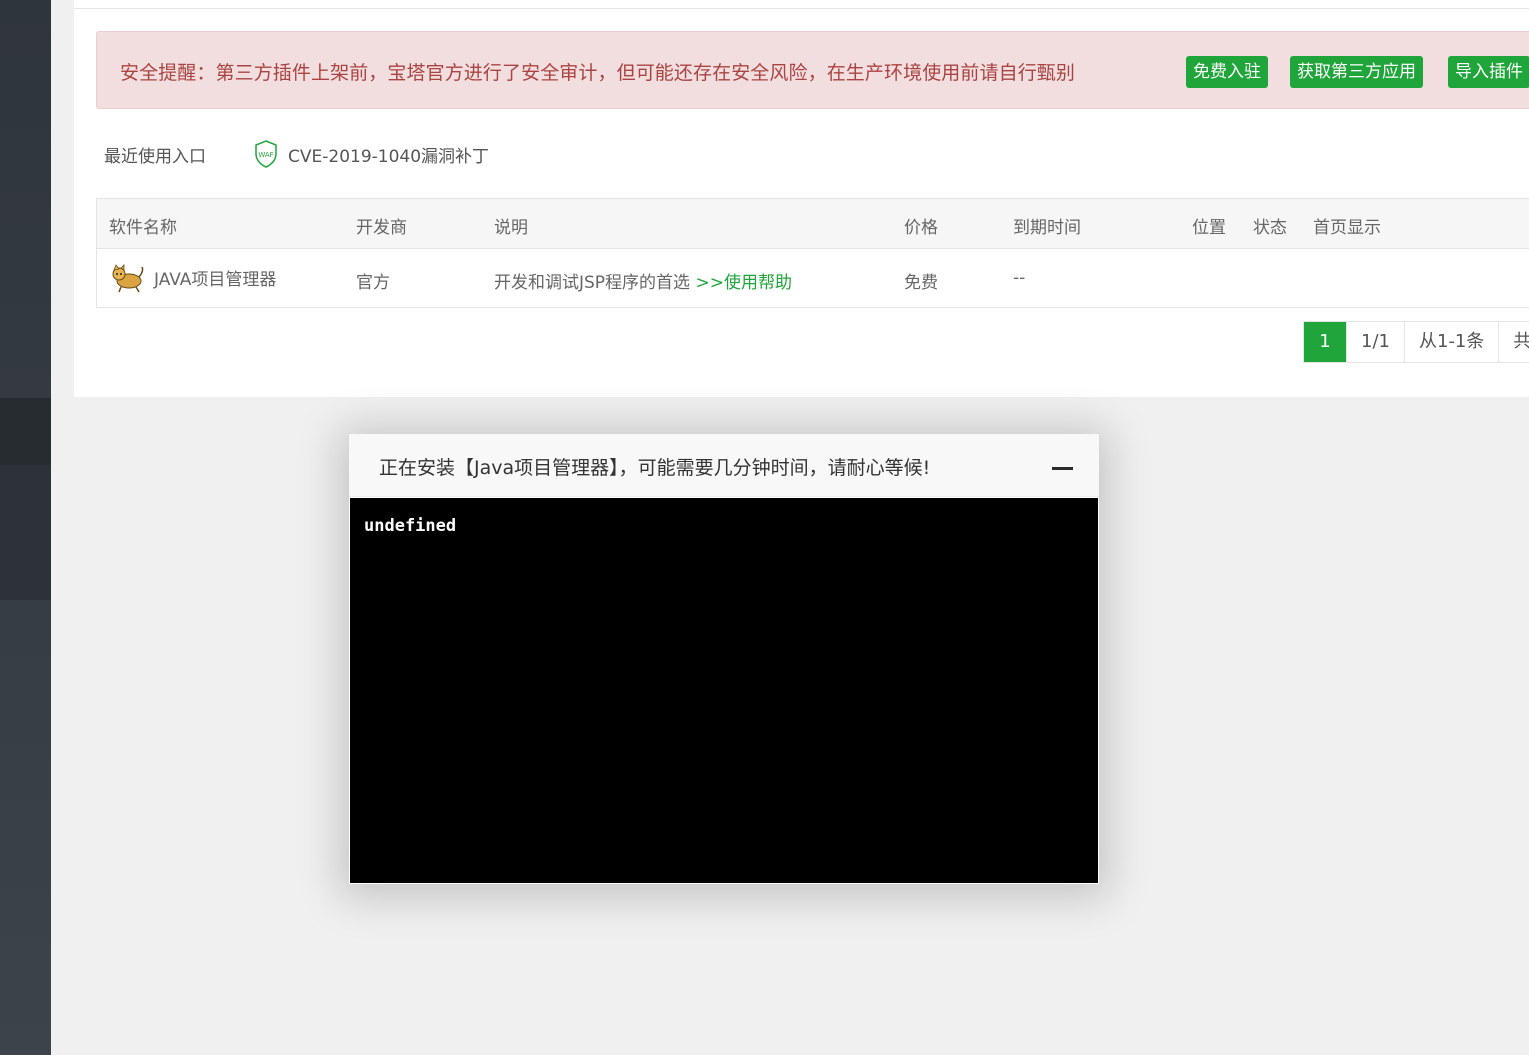 The height and width of the screenshot is (1055, 1529). Describe the element at coordinates (155, 157) in the screenshot. I see `recent-entry-label: 最近使用入口` at that location.